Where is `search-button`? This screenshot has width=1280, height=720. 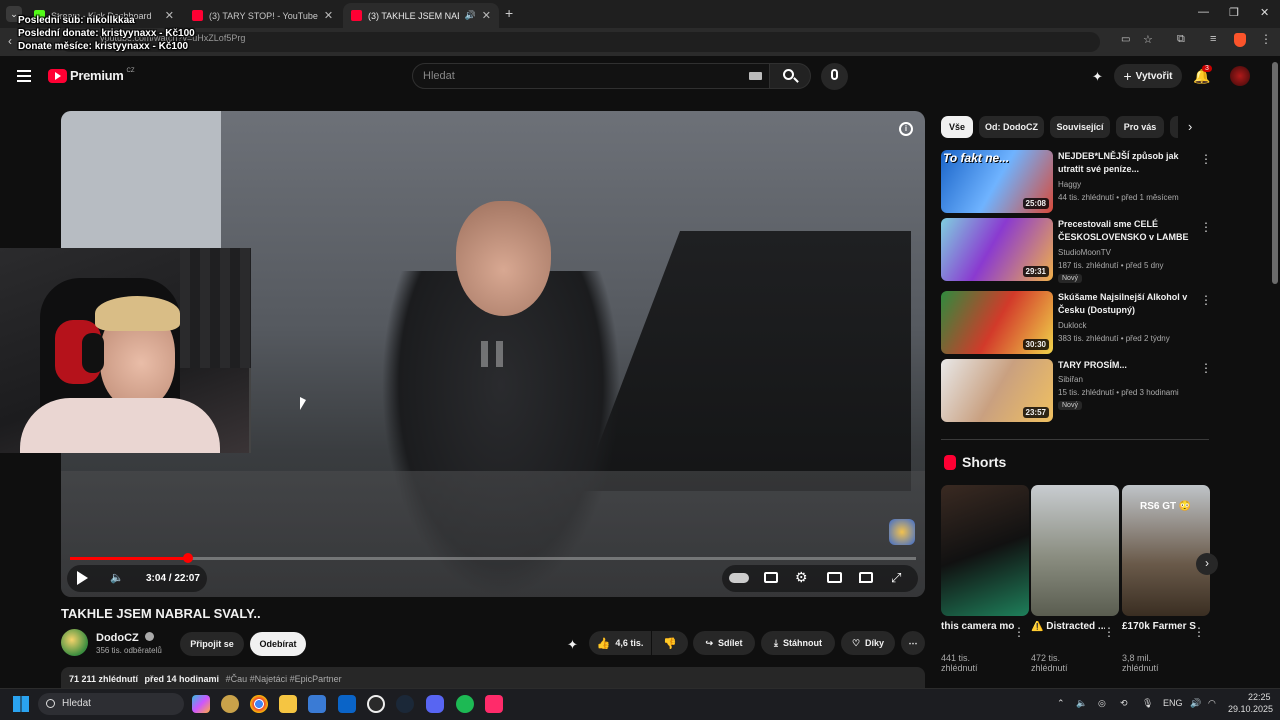
search-button is located at coordinates (790, 76).